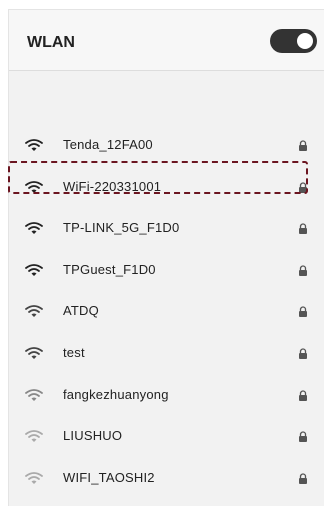 This screenshot has width=324, height=506. Describe the element at coordinates (166, 437) in the screenshot. I see `network-item: LIUSHUO` at that location.